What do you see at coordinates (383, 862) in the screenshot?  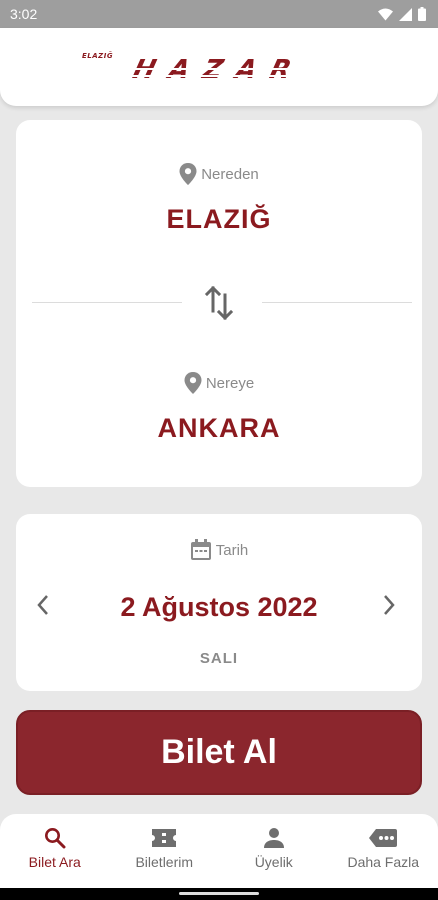 I see `nav-label: Daha Fazla` at bounding box center [383, 862].